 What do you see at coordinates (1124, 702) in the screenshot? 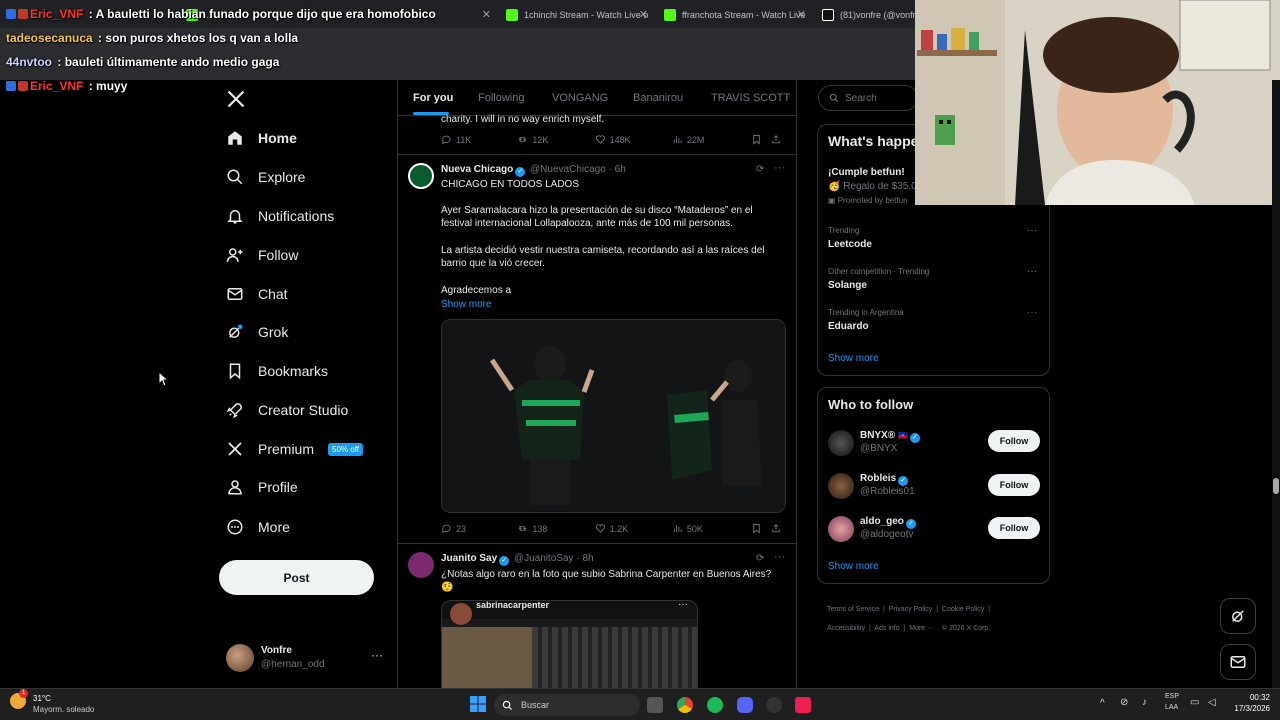
I see `network-icon: ⊘` at bounding box center [1124, 702].